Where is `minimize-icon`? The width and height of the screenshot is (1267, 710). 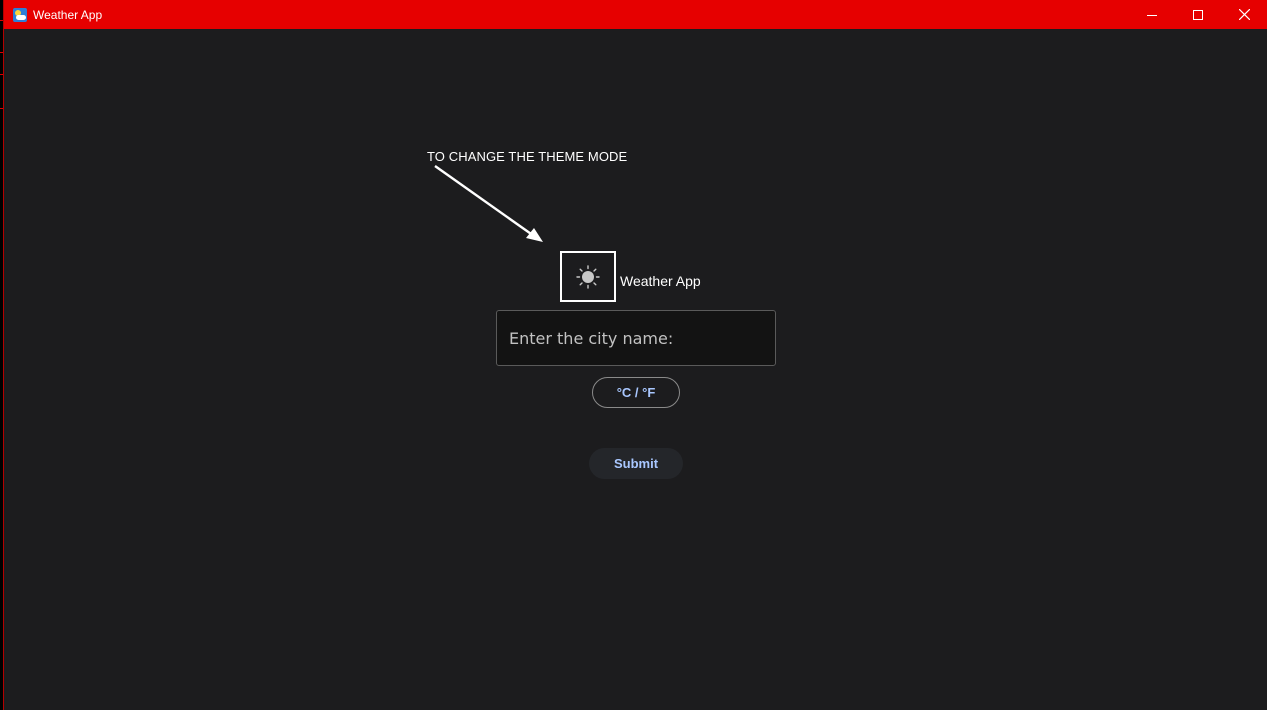 minimize-icon is located at coordinates (1152, 15).